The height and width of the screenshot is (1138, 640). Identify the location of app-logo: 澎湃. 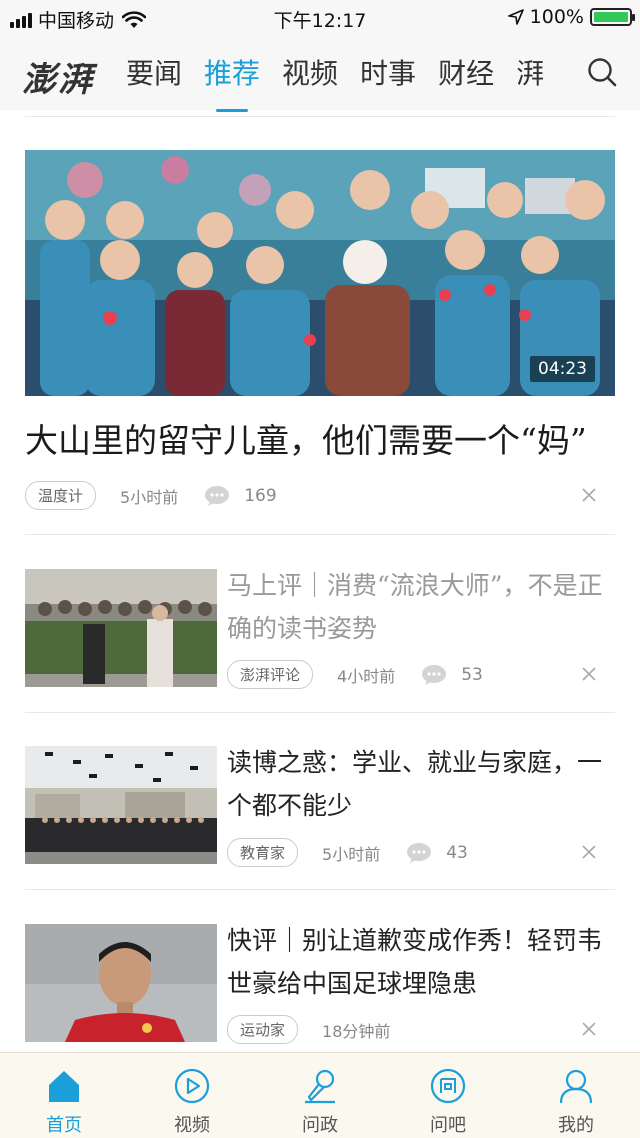
(58, 76).